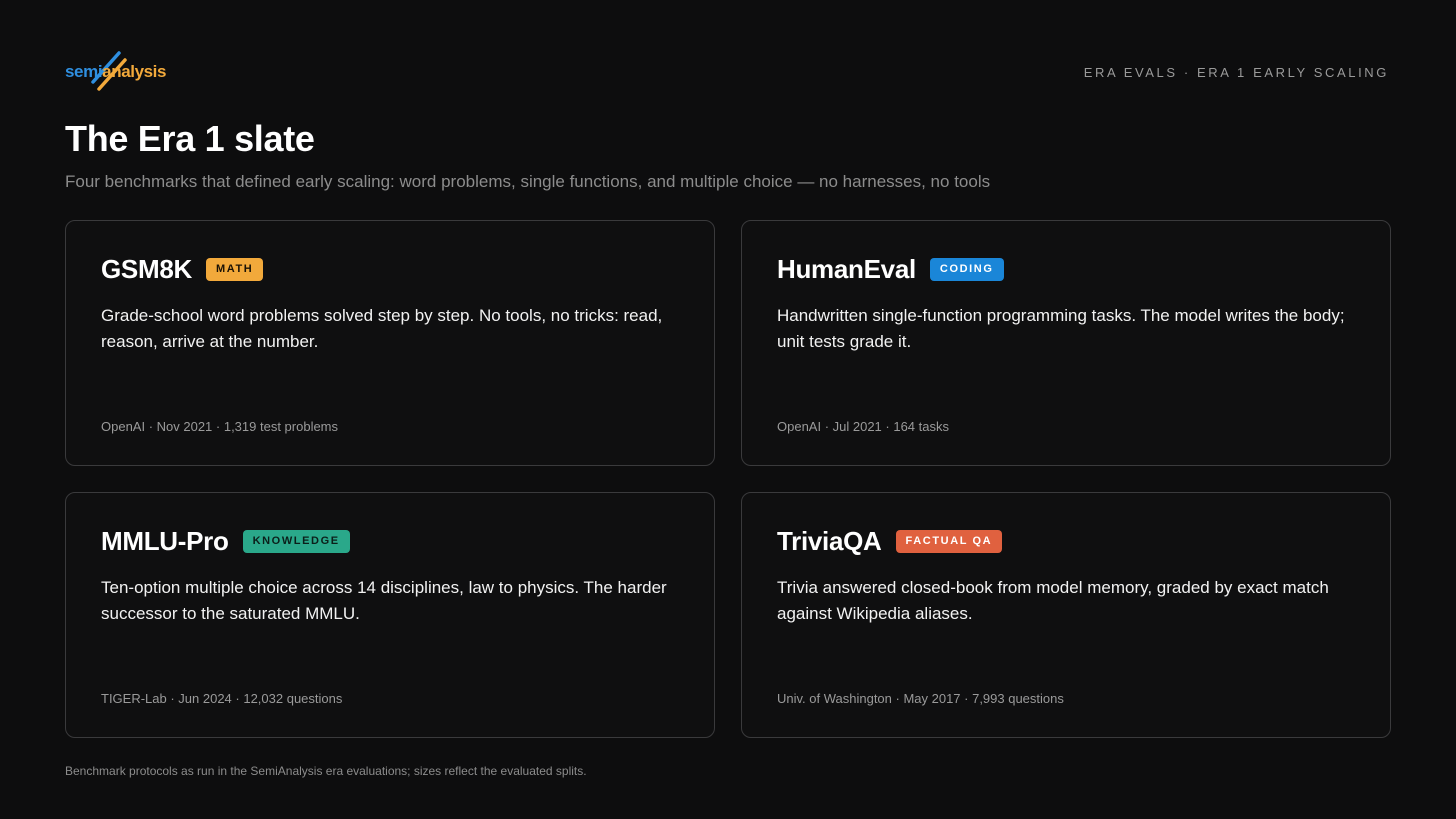 The height and width of the screenshot is (819, 1456). I want to click on logo-wordmark: semianalysis, so click(115, 72).